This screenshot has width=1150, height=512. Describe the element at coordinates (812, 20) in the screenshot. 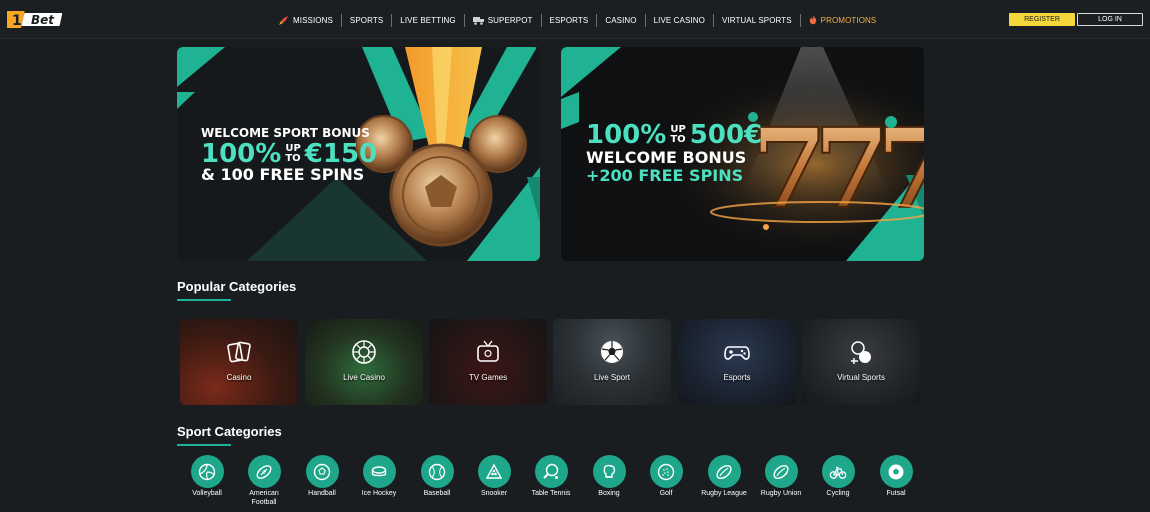

I see `fire-icon` at that location.